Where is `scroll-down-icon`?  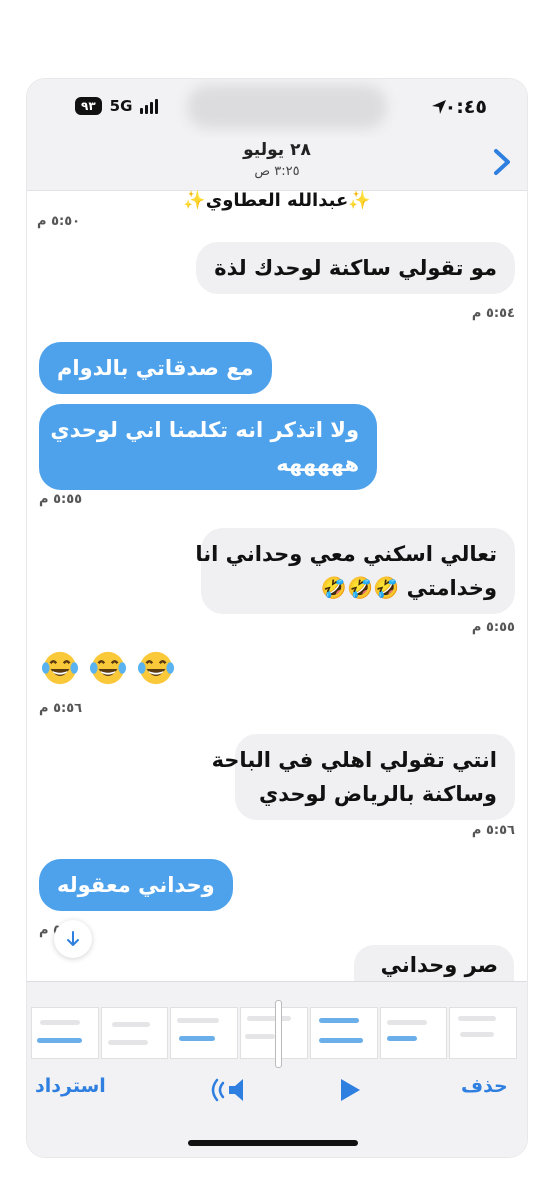
scroll-down-icon is located at coordinates (73, 938).